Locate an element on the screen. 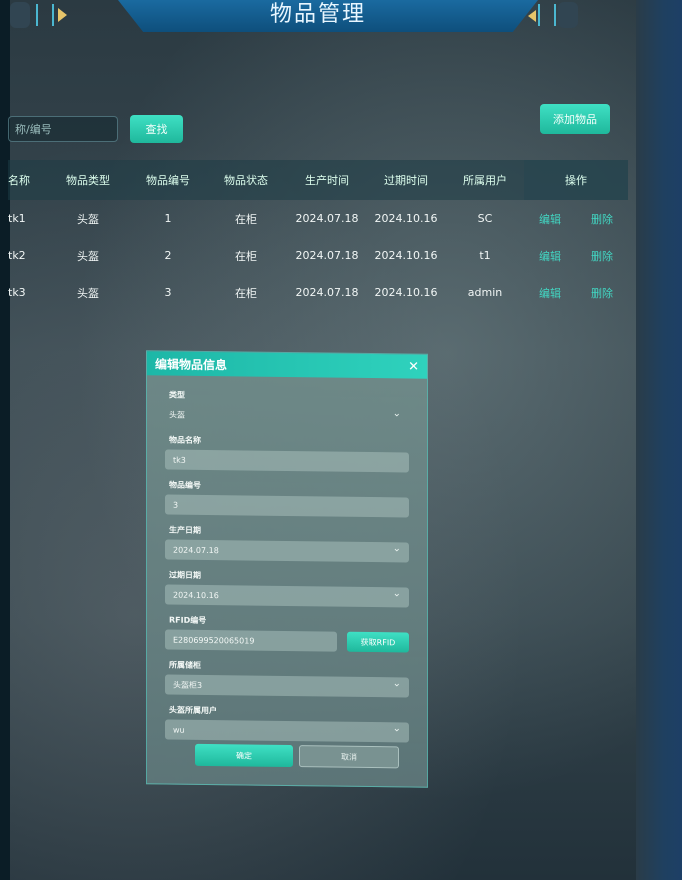 This screenshot has width=682, height=880. code-label: 物品编号 is located at coordinates (185, 485).